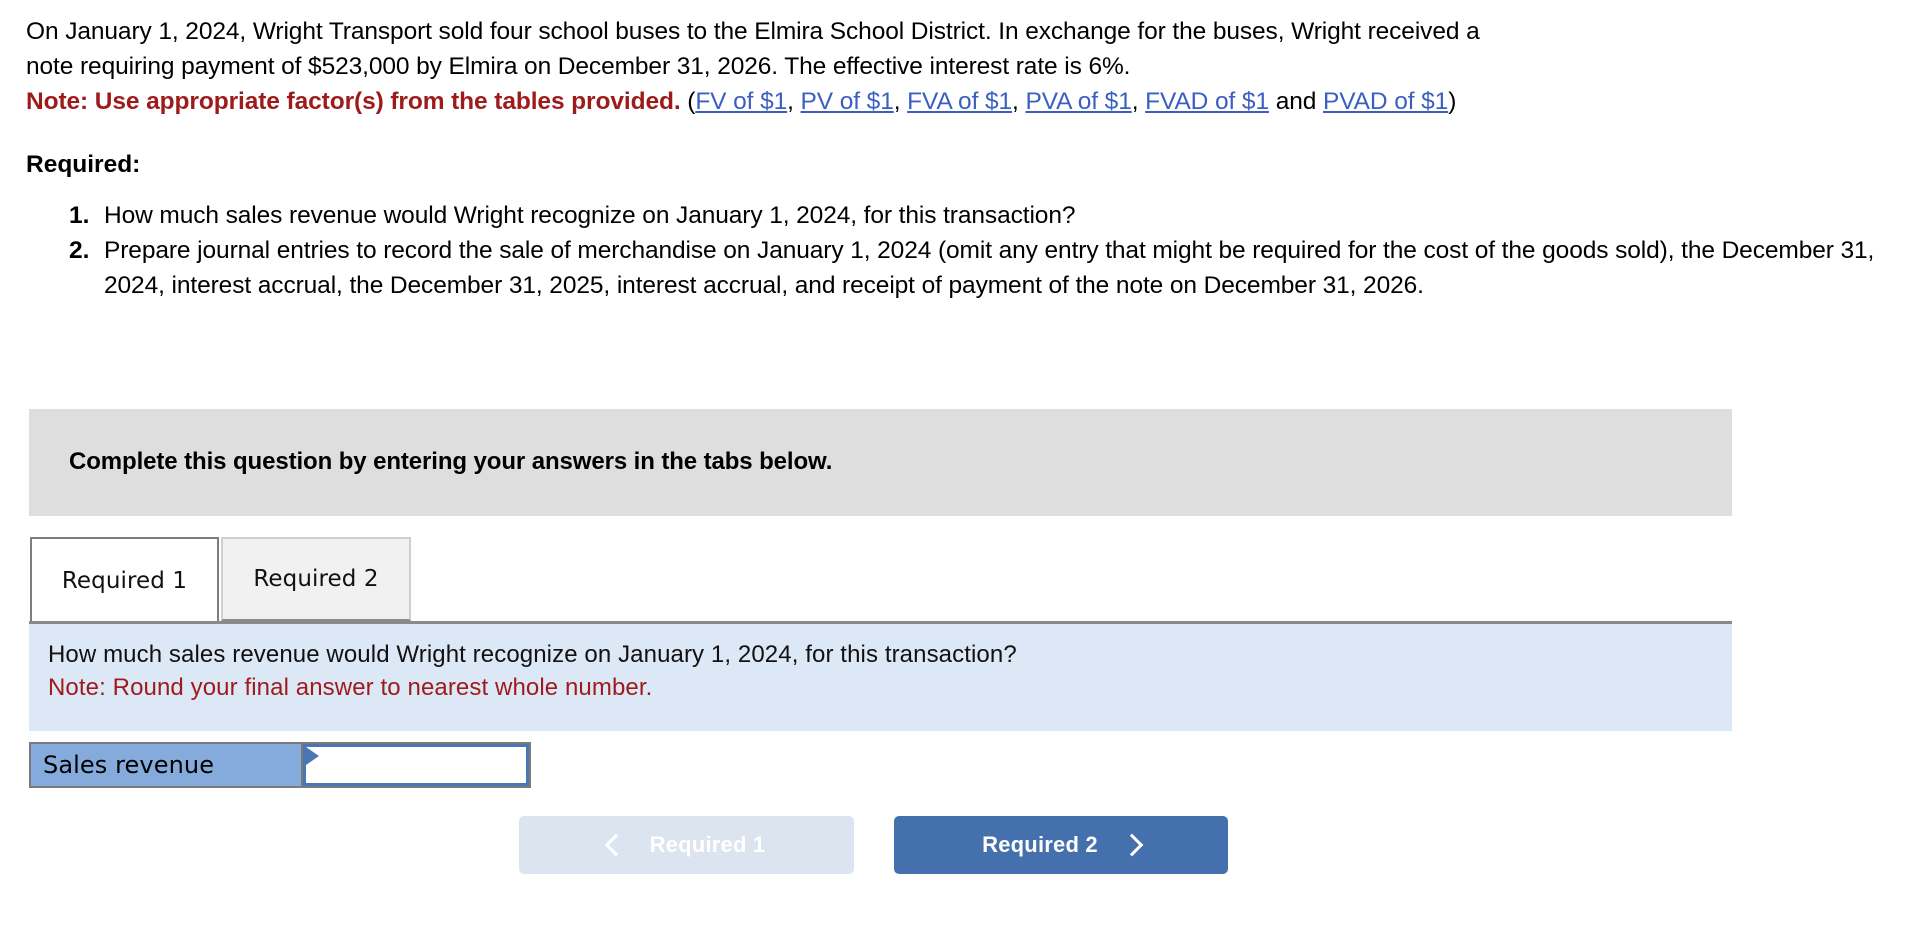  Describe the element at coordinates (847, 101) in the screenshot. I see `link-pv-of-1: PV of $1` at that location.